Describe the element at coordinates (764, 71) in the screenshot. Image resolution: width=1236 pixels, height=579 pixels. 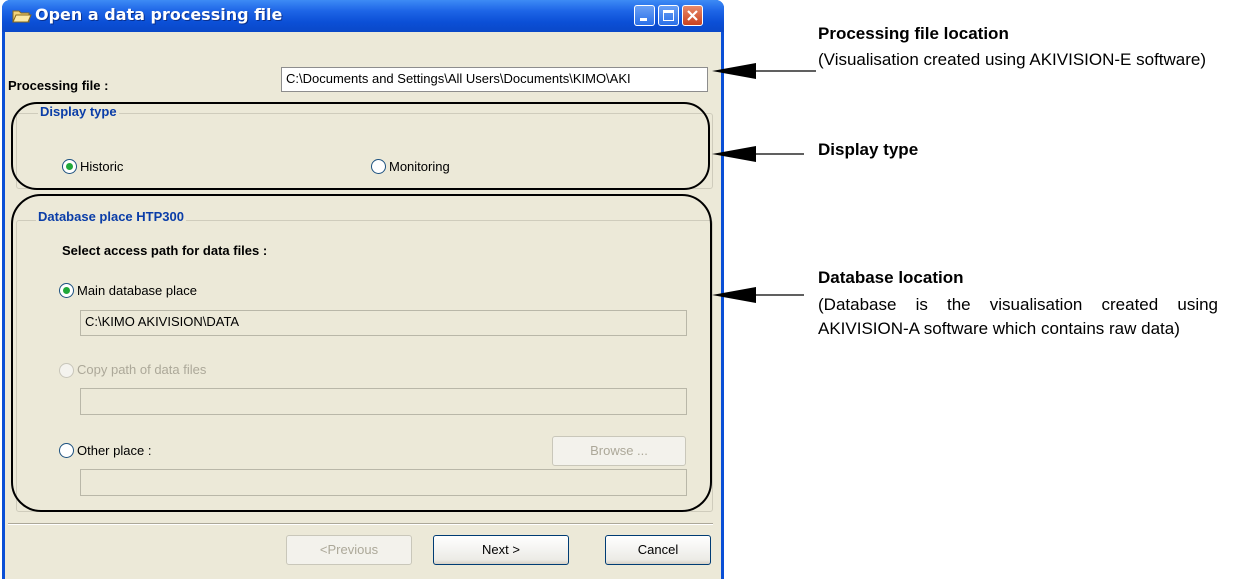
I see `processing-file-arrow` at that location.